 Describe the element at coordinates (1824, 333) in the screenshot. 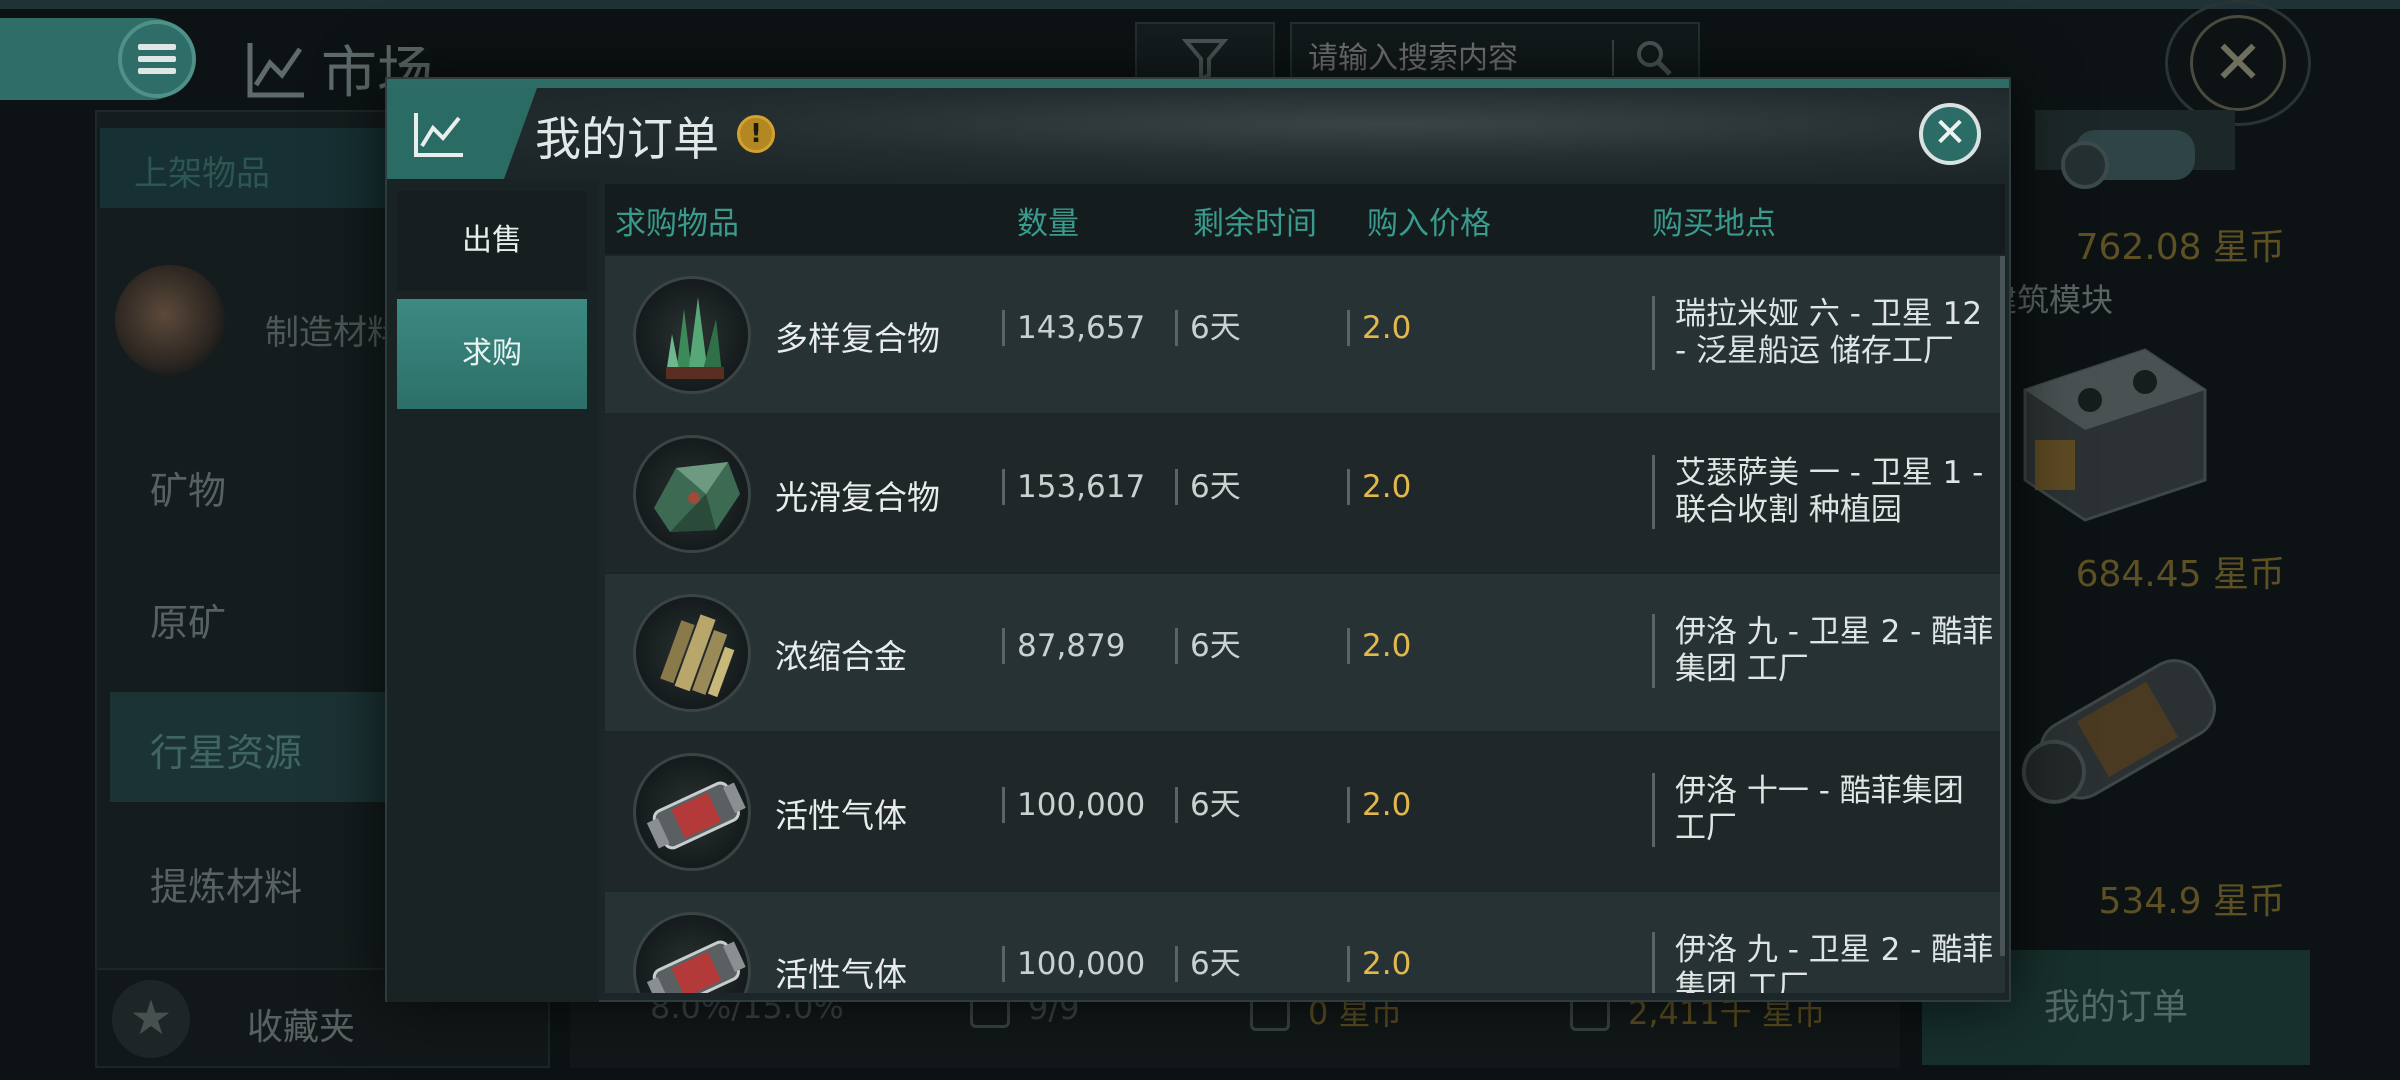

I see `order-location: 瑞拉米娅 六 - 卫星 12 - 泛星船运 储存工厂` at that location.